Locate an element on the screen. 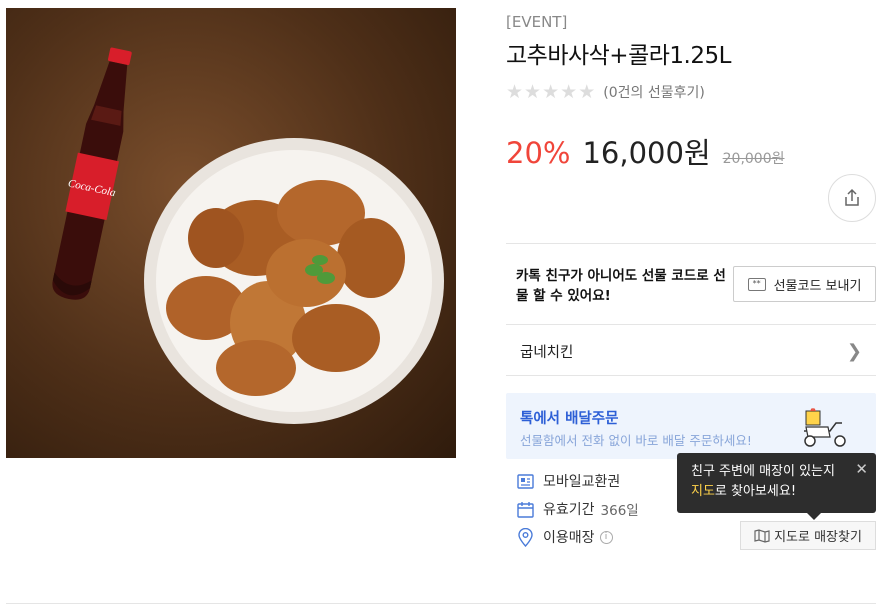  share-icon is located at coordinates (852, 197).